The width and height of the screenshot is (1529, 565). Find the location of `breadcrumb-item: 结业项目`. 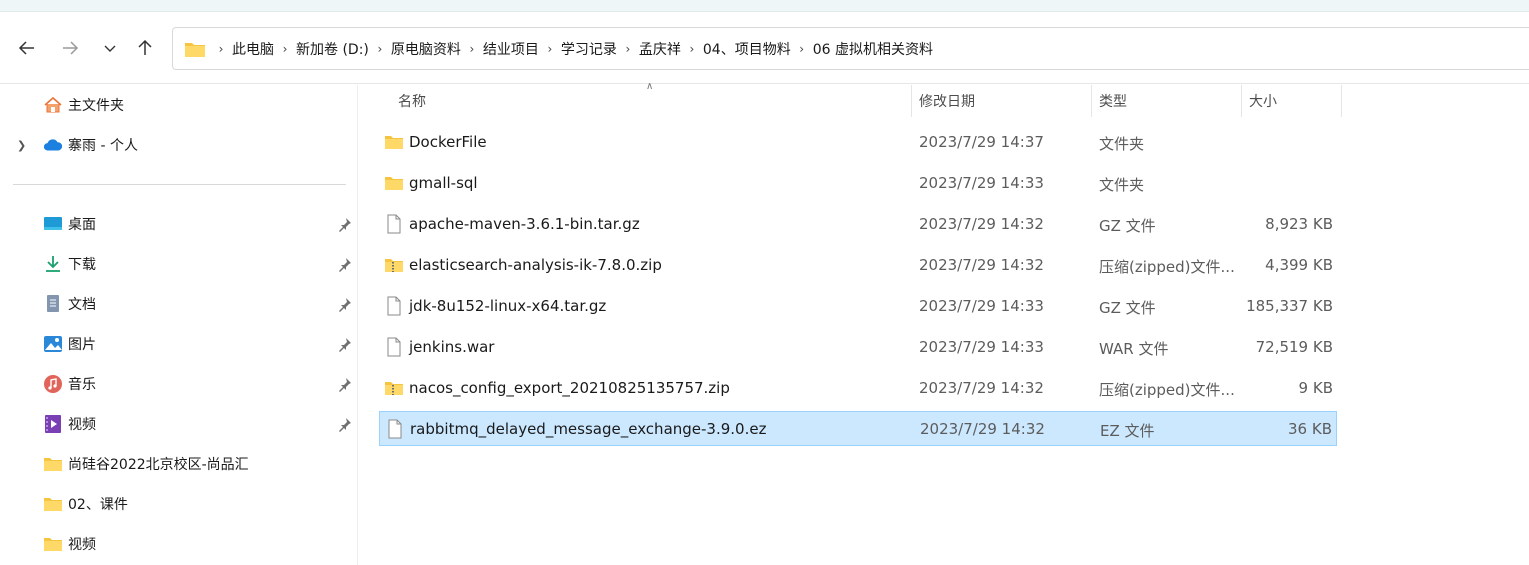

breadcrumb-item: 结业项目 is located at coordinates (511, 49).